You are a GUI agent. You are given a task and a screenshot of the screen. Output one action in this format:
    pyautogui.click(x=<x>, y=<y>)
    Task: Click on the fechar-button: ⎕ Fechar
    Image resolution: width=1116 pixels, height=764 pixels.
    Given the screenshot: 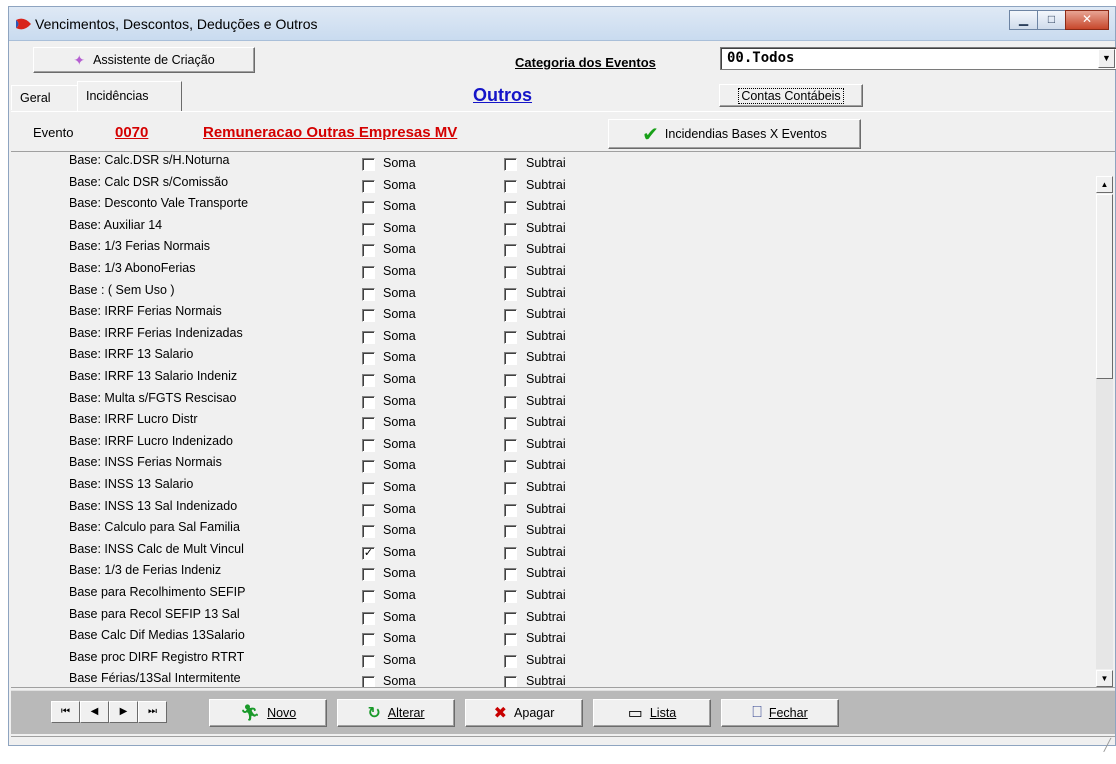 What is the action you would take?
    pyautogui.click(x=780, y=713)
    